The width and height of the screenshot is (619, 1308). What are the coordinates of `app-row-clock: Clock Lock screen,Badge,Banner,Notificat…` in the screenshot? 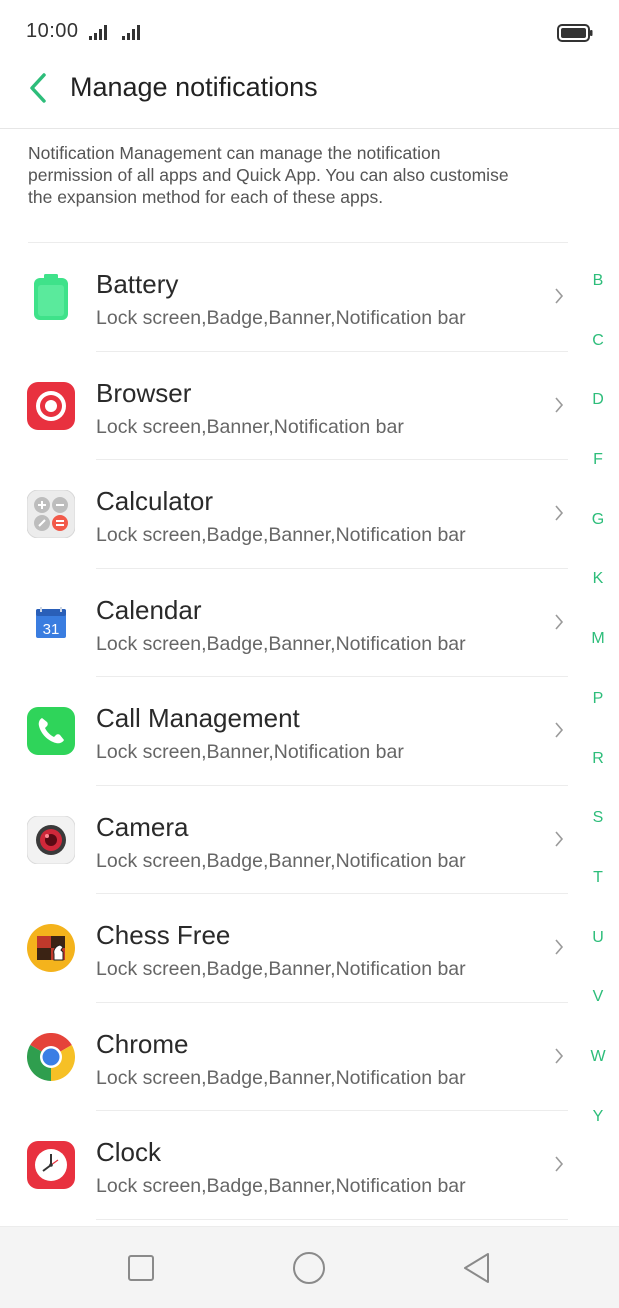 It's located at (290, 1165).